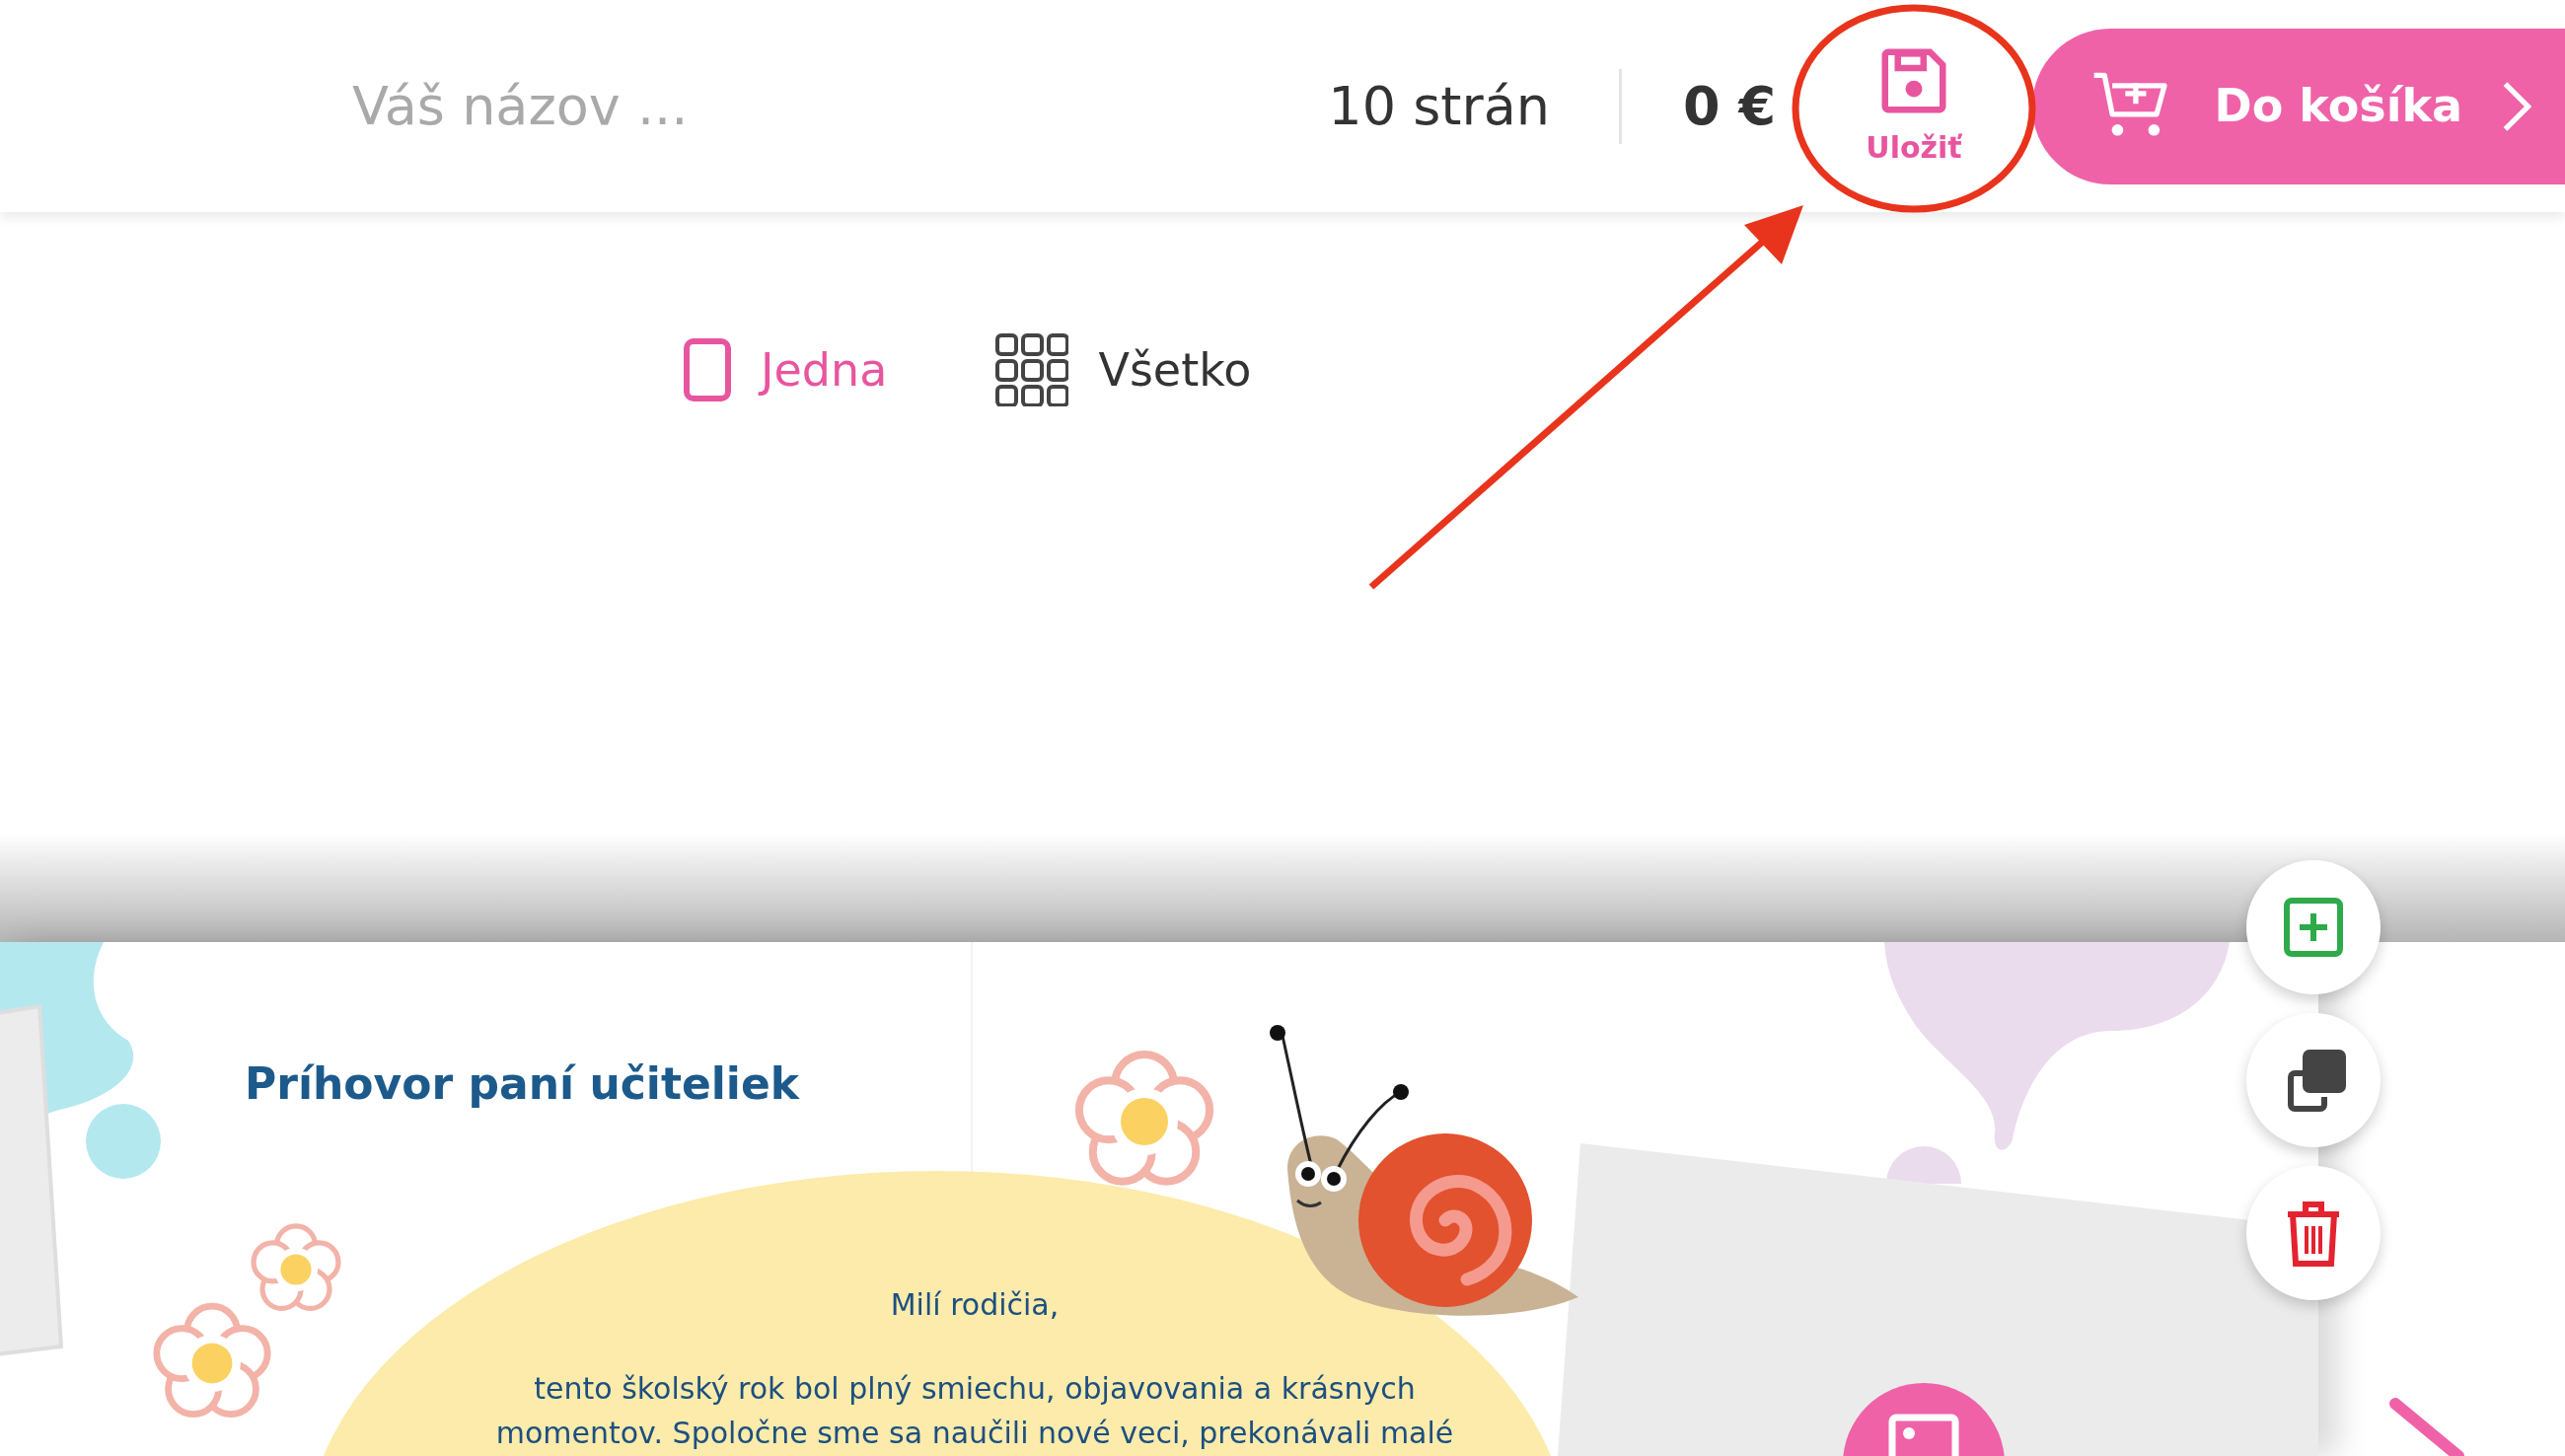  I want to click on body-text: tento školský rok bol plný smiechu, objavovania a krásnych momentov. Spoločne sme sa naučili nové veci, prekonávali malé, so click(974, 1411).